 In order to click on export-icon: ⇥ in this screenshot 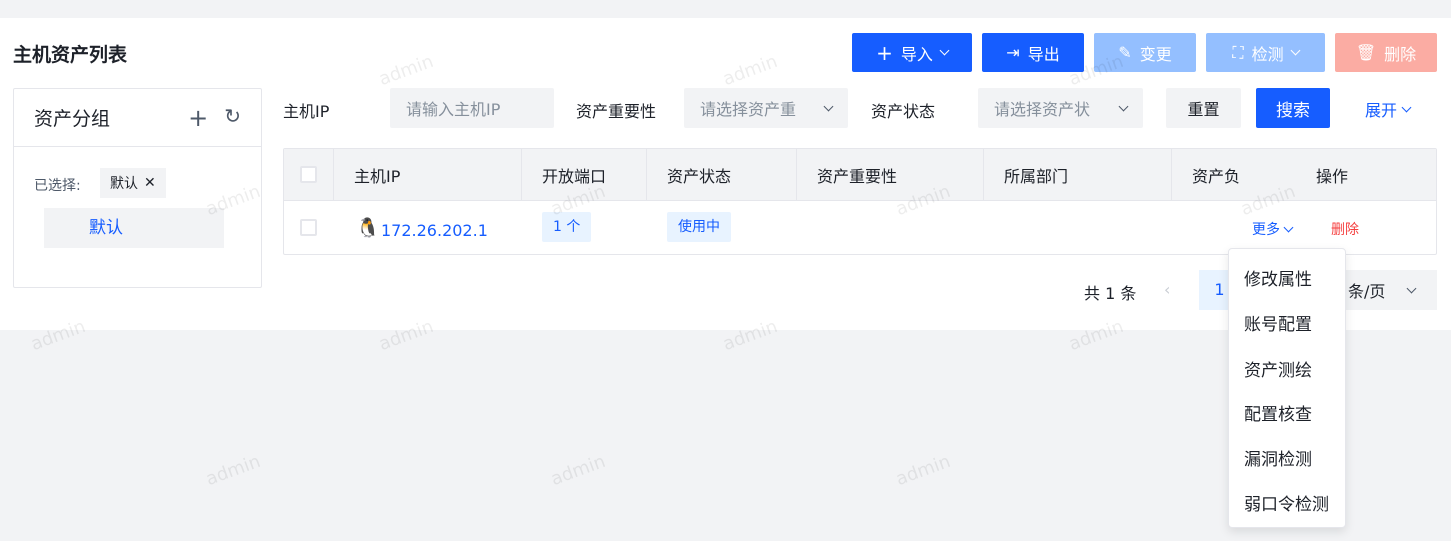, I will do `click(1013, 52)`.